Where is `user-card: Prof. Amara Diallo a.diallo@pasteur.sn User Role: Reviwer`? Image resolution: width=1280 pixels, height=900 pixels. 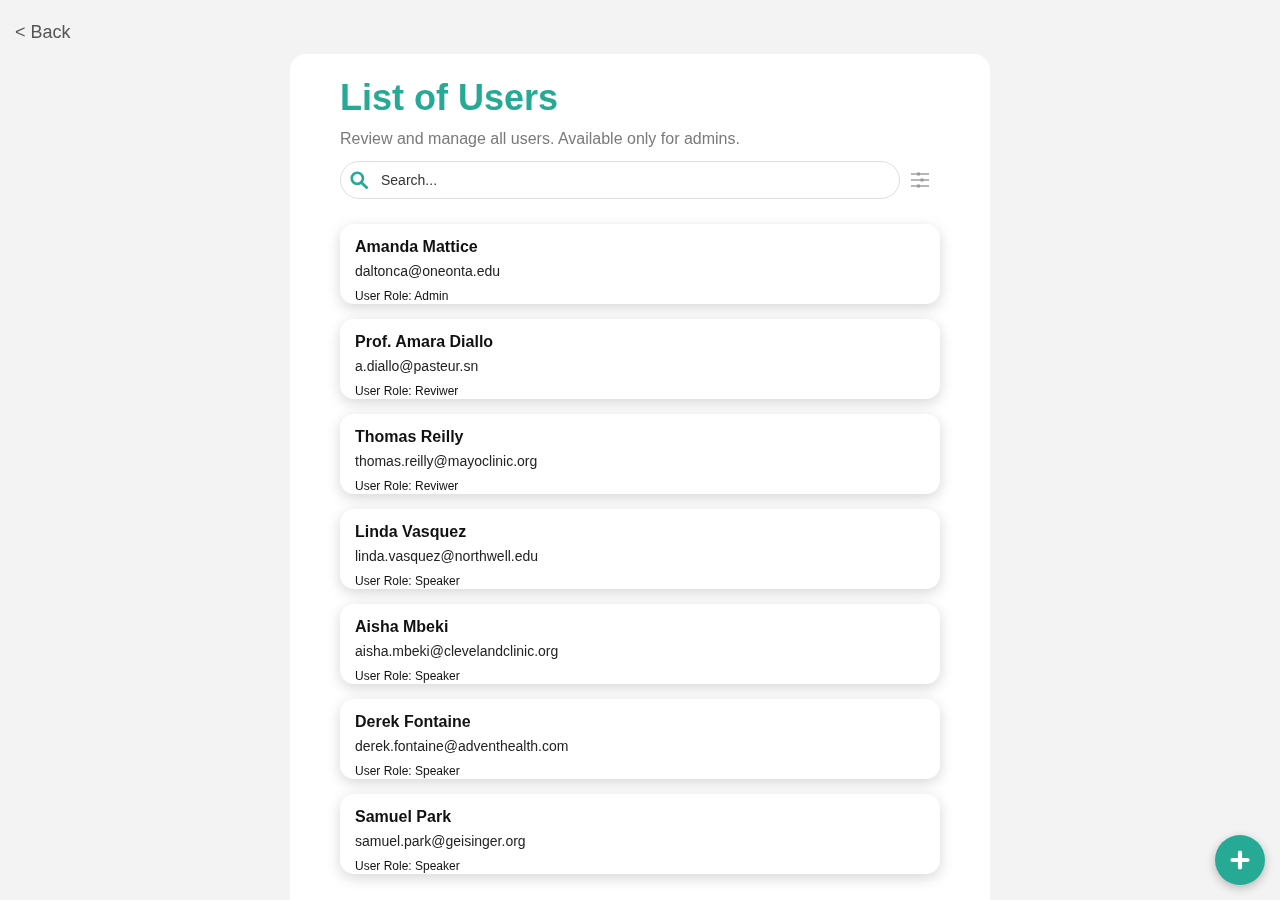
user-card: Prof. Amara Diallo a.diallo@pasteur.sn User Role: Reviwer is located at coordinates (640, 359).